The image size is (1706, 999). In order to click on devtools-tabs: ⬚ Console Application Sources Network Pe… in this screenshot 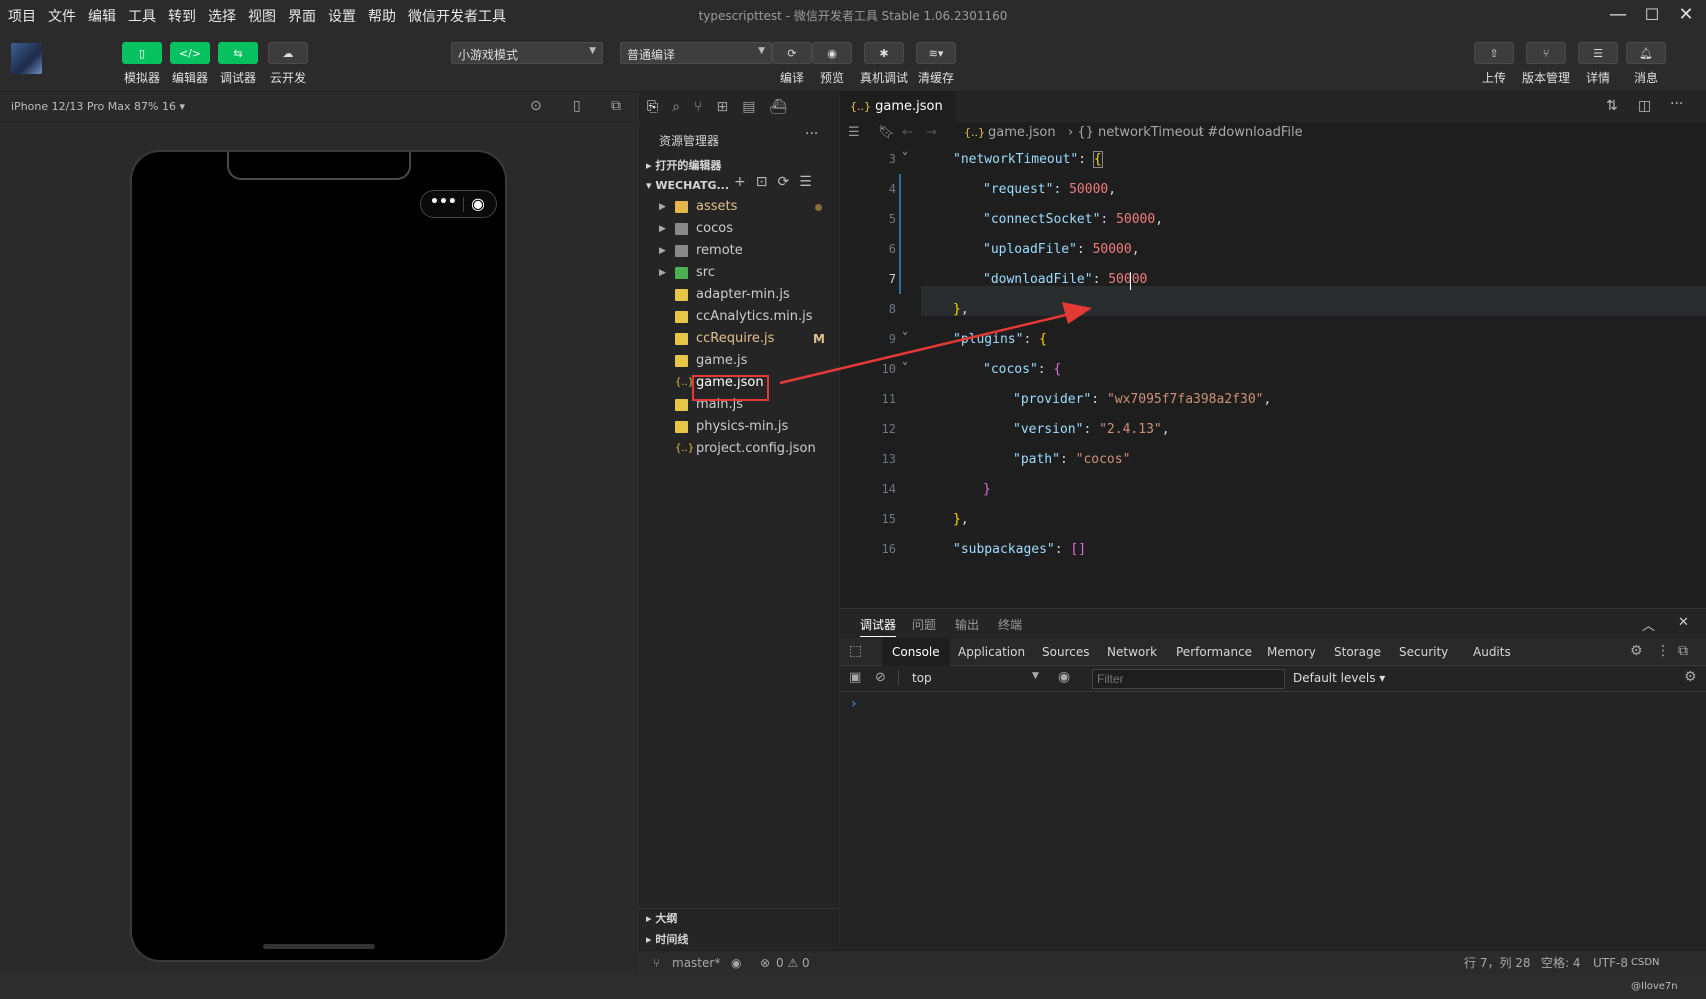, I will do `click(1273, 652)`.